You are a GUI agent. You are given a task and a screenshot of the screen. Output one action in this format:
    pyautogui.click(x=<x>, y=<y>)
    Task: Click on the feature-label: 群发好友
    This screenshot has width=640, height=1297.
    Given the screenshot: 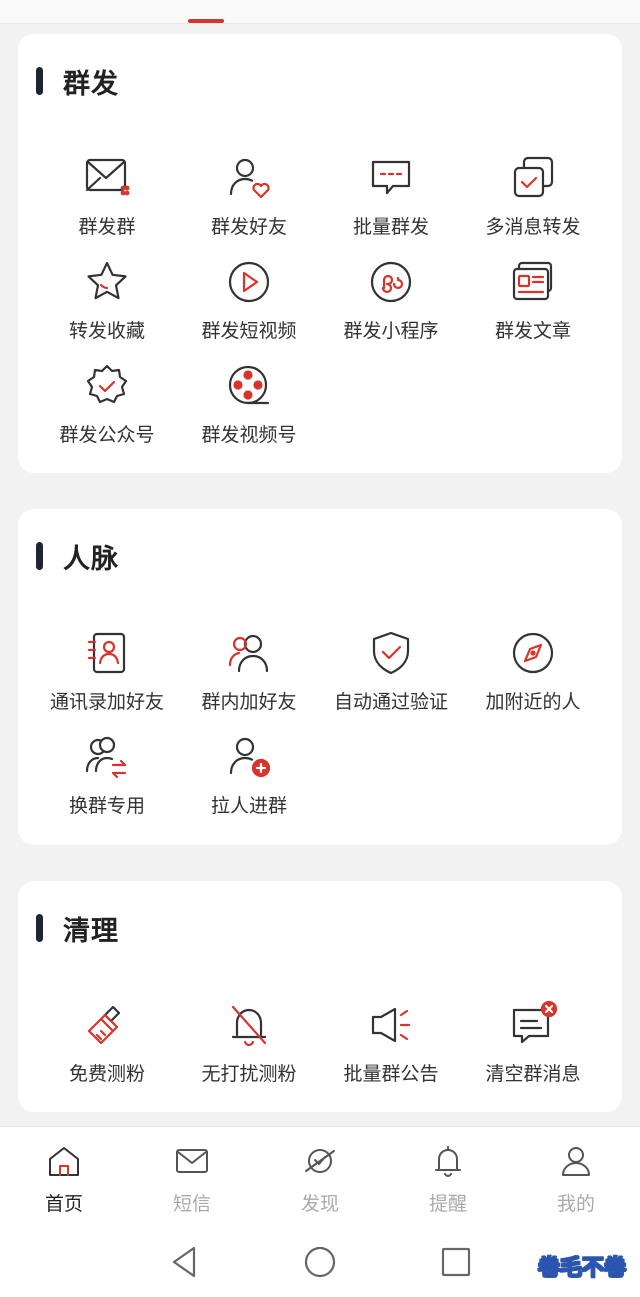 What is the action you would take?
    pyautogui.click(x=248, y=227)
    